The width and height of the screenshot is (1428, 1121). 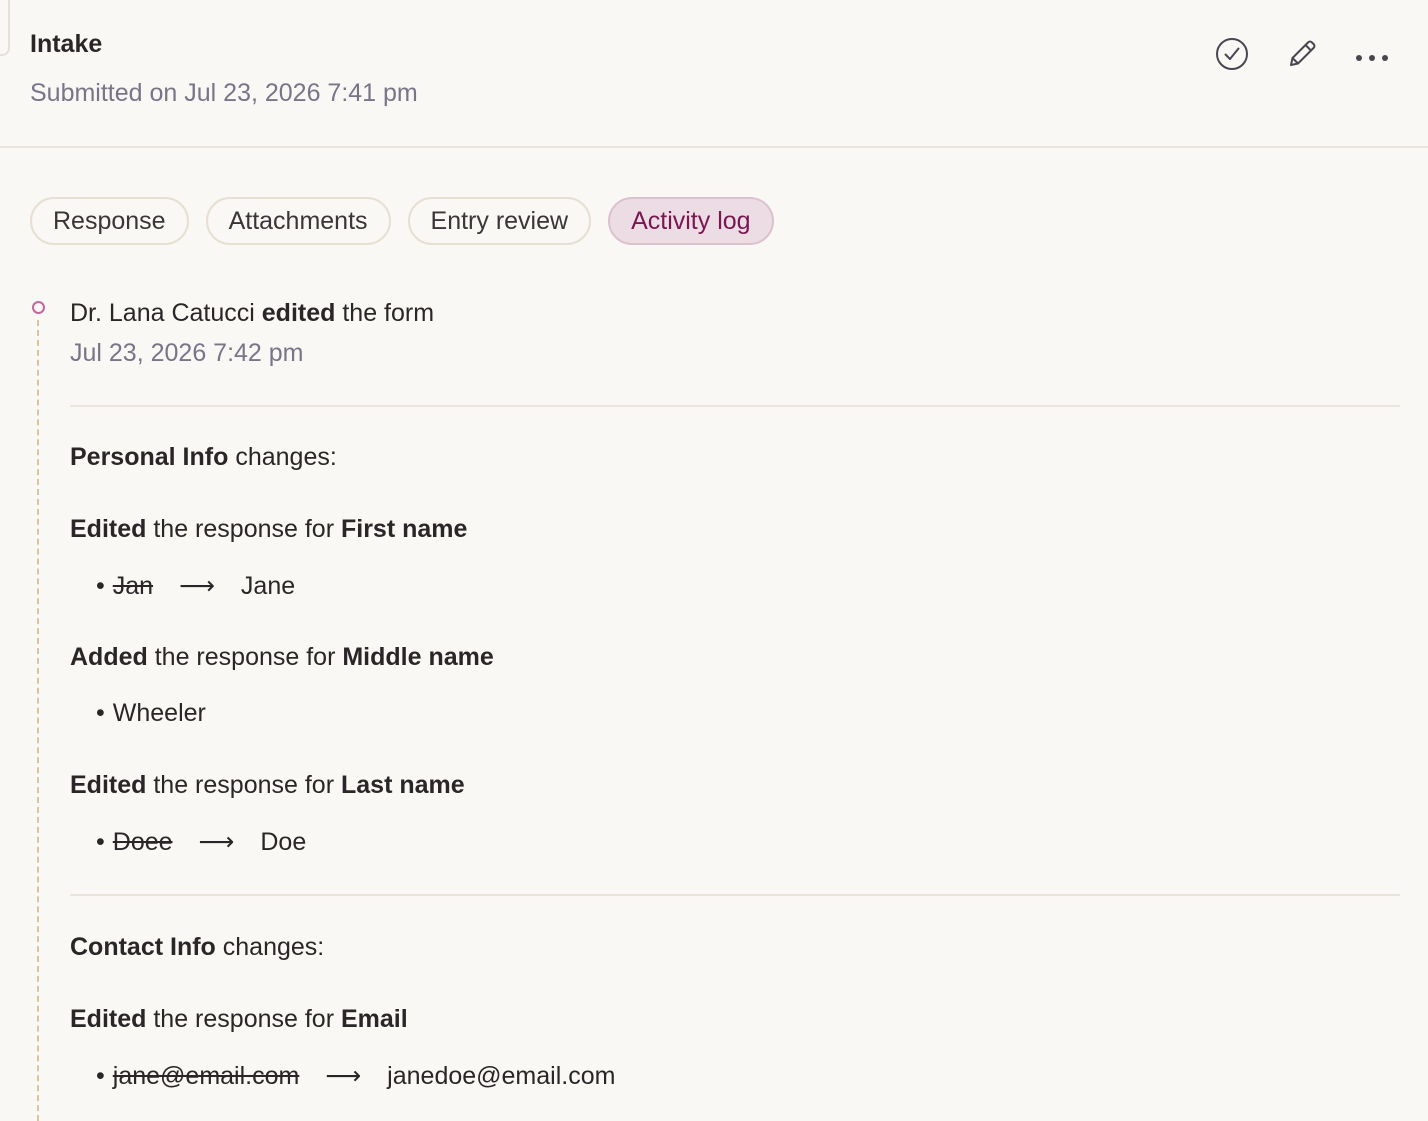 I want to click on change-field: Last name, so click(x=402, y=785).